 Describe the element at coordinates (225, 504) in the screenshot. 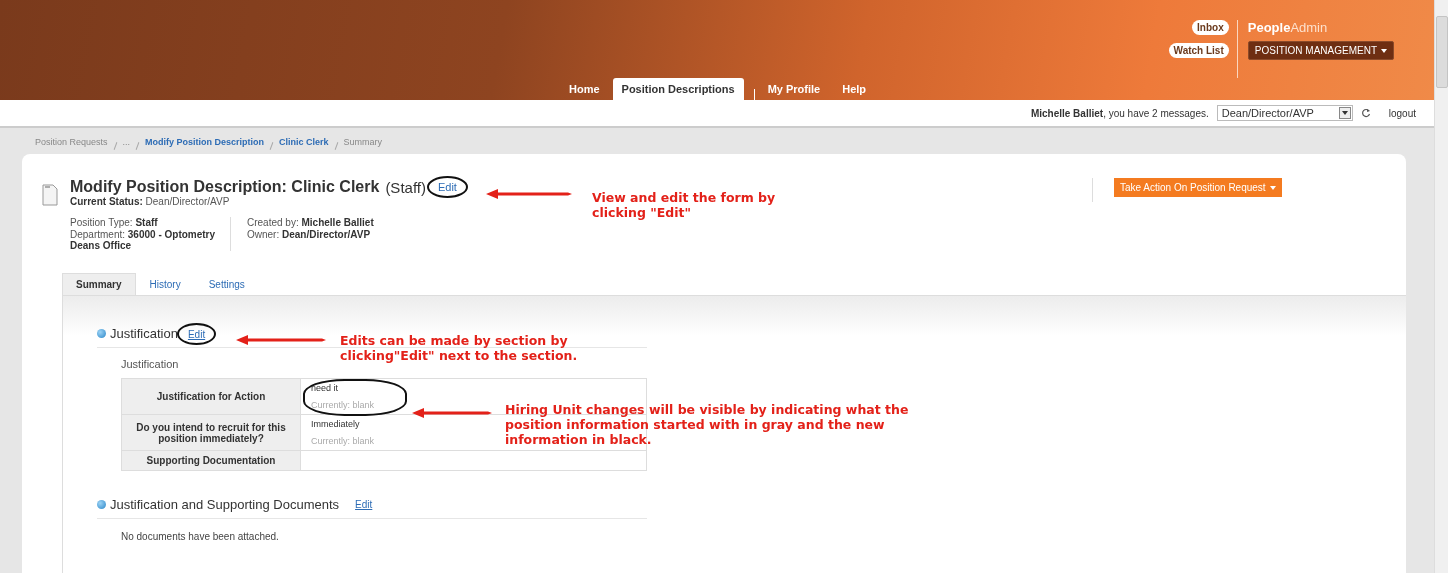

I see `section-title: Justification and Supporting Documents` at that location.